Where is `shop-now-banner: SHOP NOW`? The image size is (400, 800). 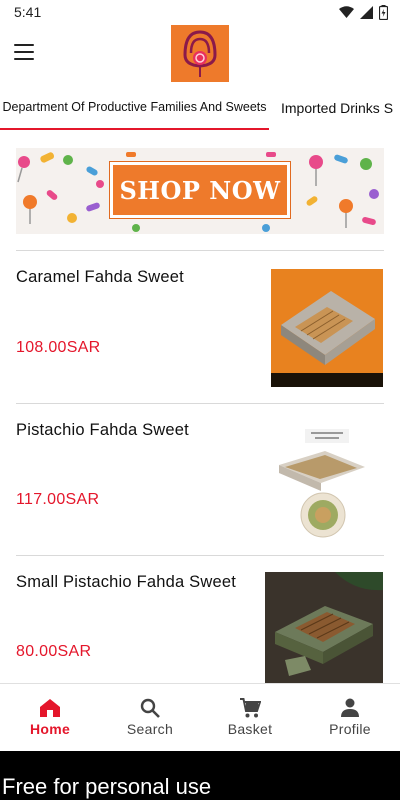 shop-now-banner: SHOP NOW is located at coordinates (200, 191).